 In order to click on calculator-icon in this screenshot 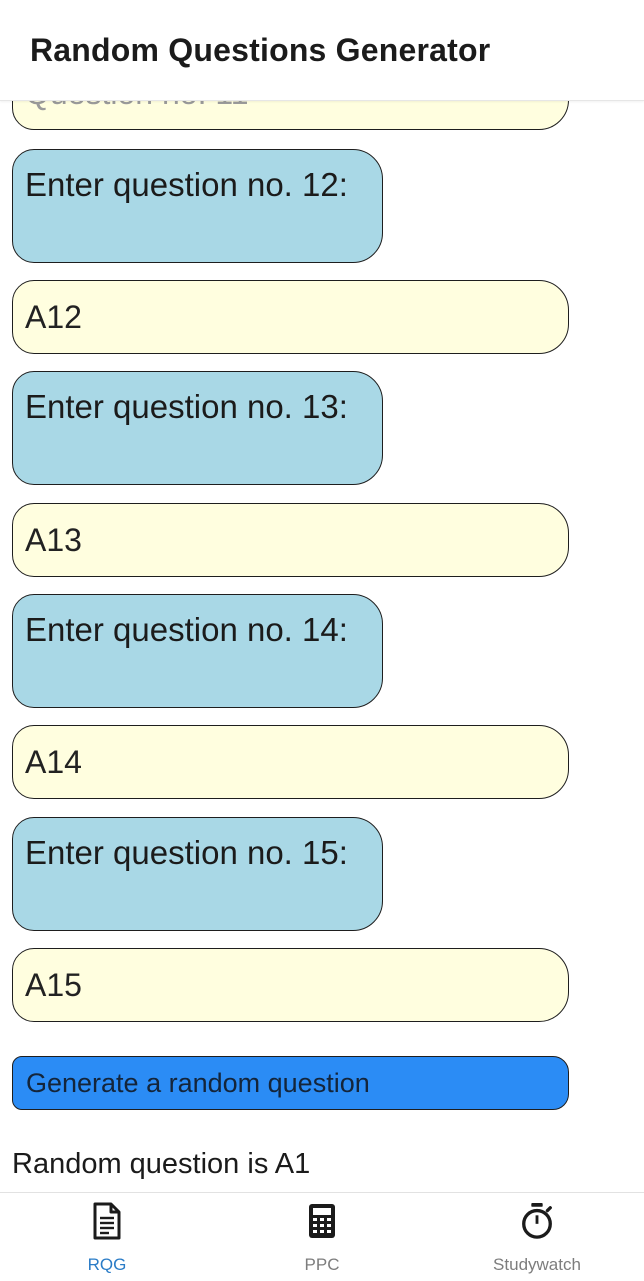, I will do `click(322, 1221)`.